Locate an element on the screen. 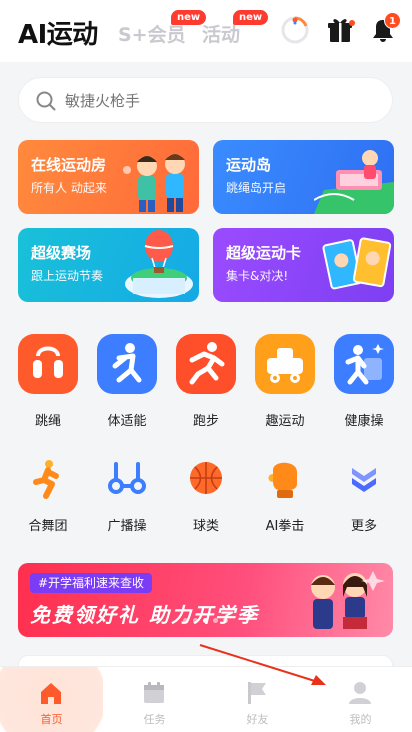 Image resolution: width=412 pixels, height=732 pixels. students-illustration is located at coordinates (348, 600).